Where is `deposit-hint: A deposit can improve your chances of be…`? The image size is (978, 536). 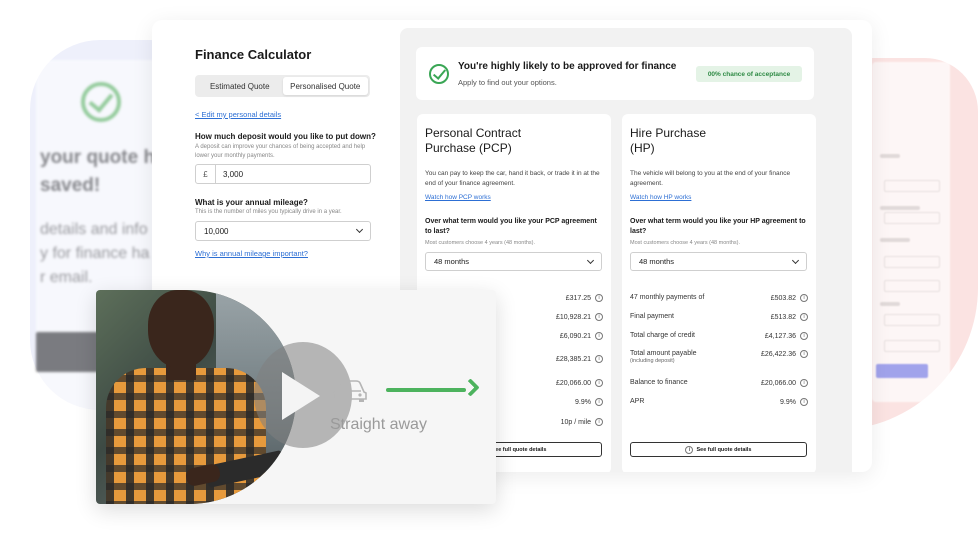 deposit-hint: A deposit can improve your chances of be… is located at coordinates (280, 151).